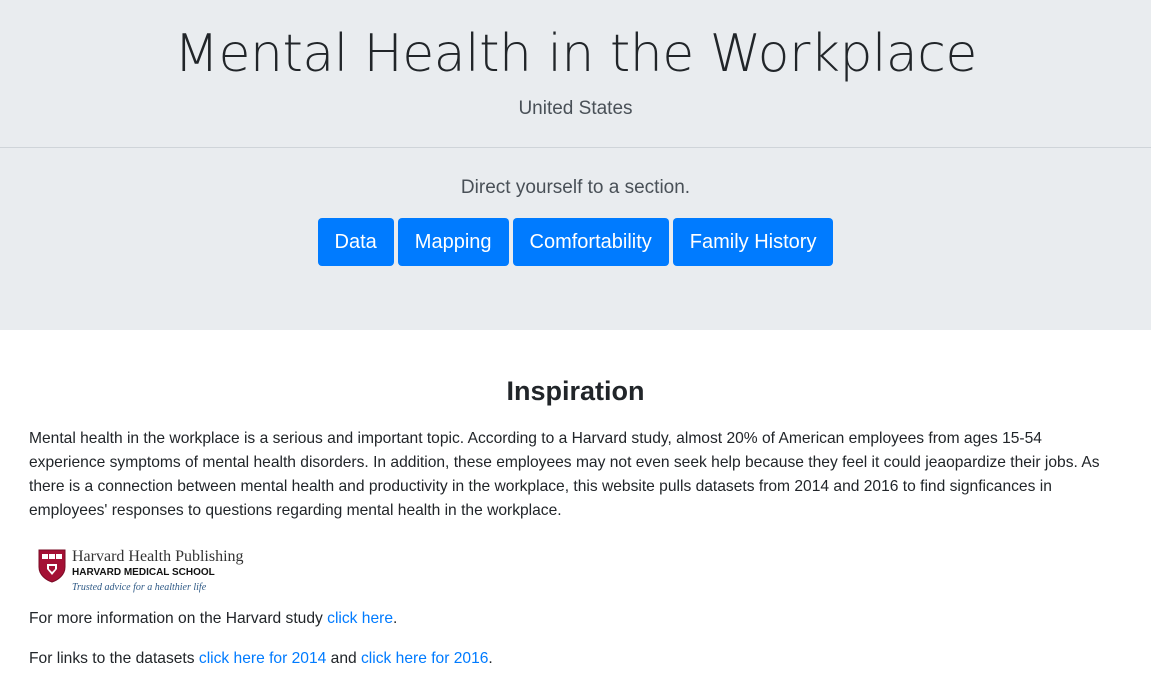 The image size is (1151, 682). I want to click on datasets-text: For links to the datasets, so click(114, 658).